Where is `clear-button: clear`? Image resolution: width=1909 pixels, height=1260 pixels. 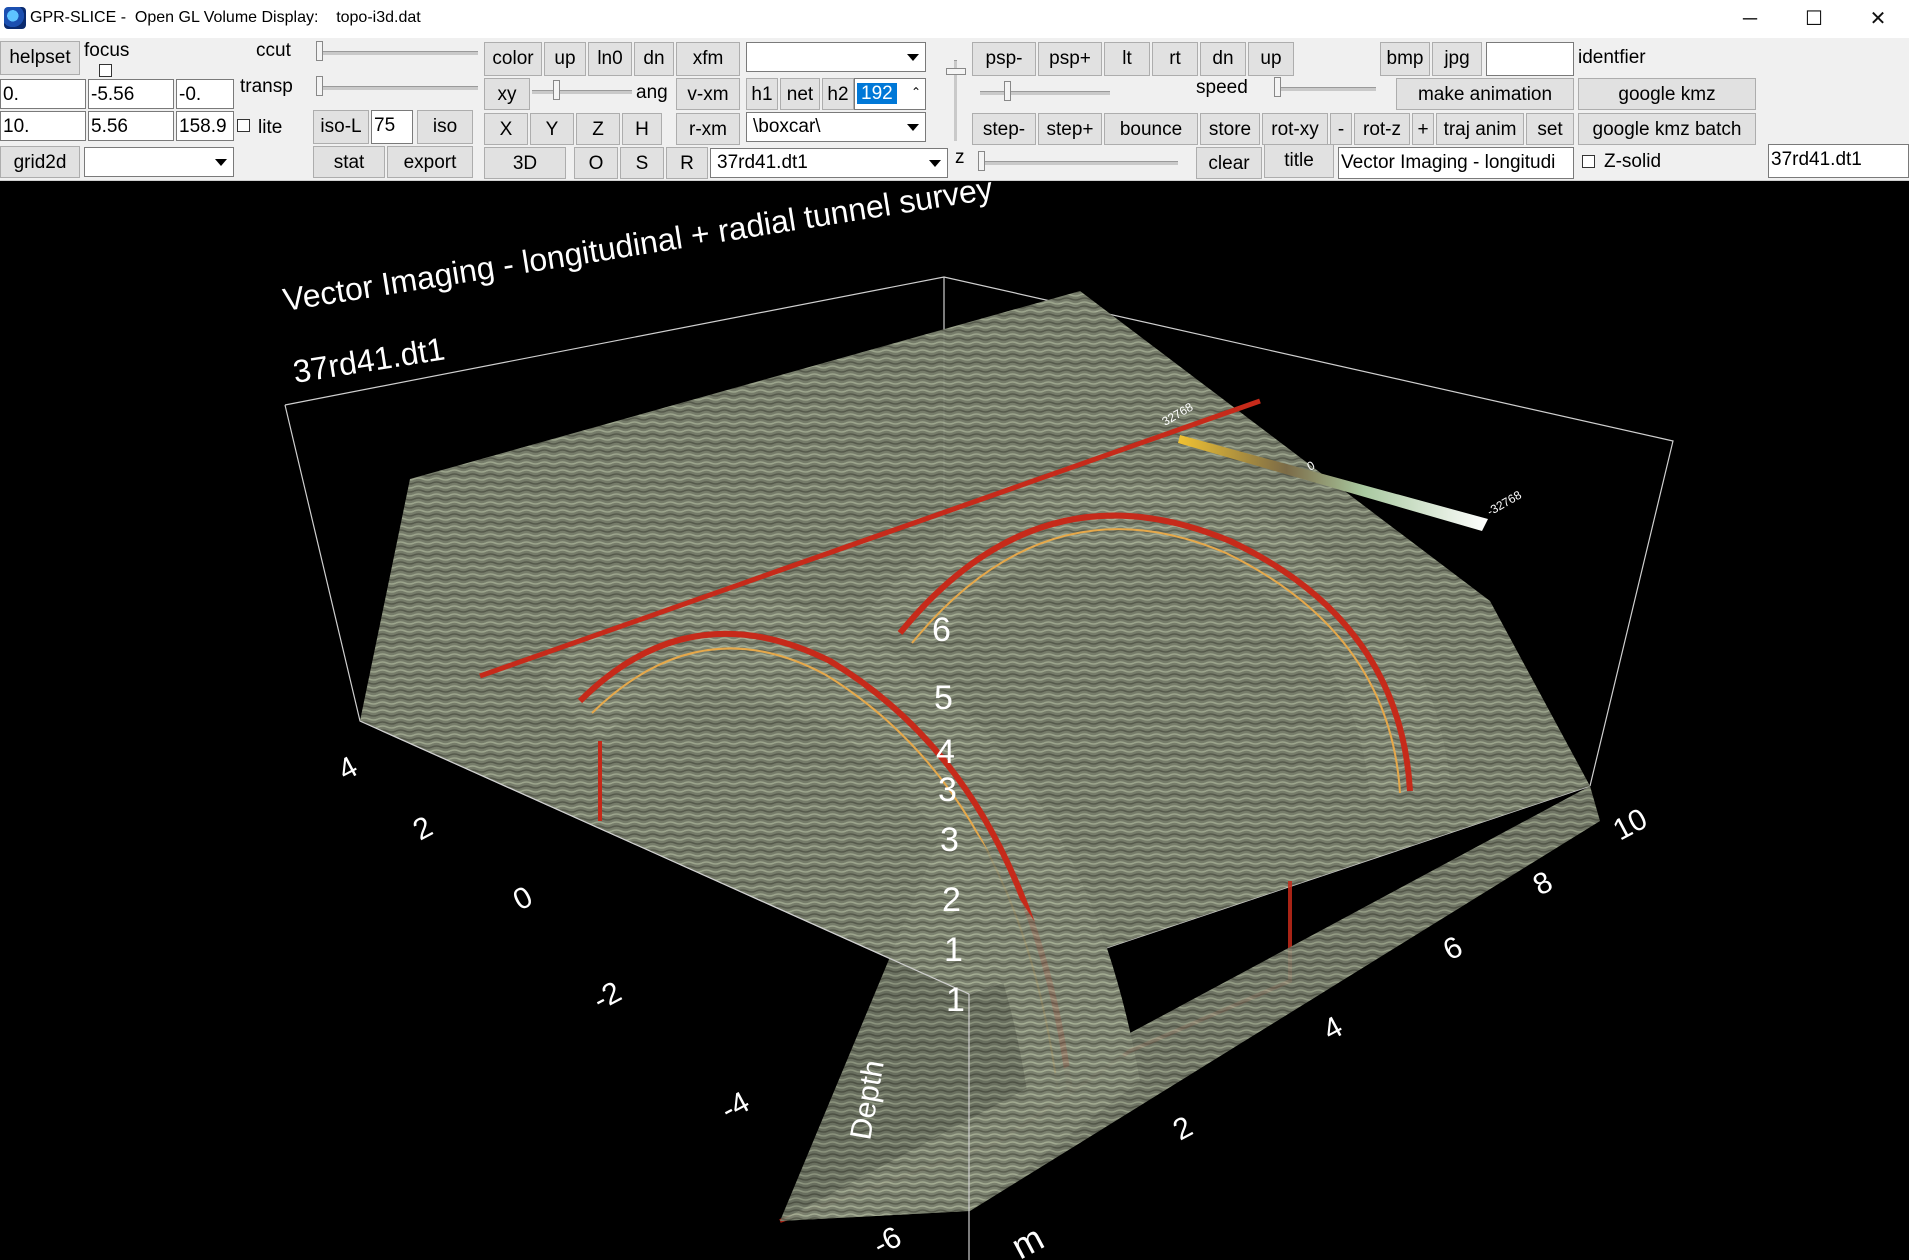 clear-button: clear is located at coordinates (1229, 163).